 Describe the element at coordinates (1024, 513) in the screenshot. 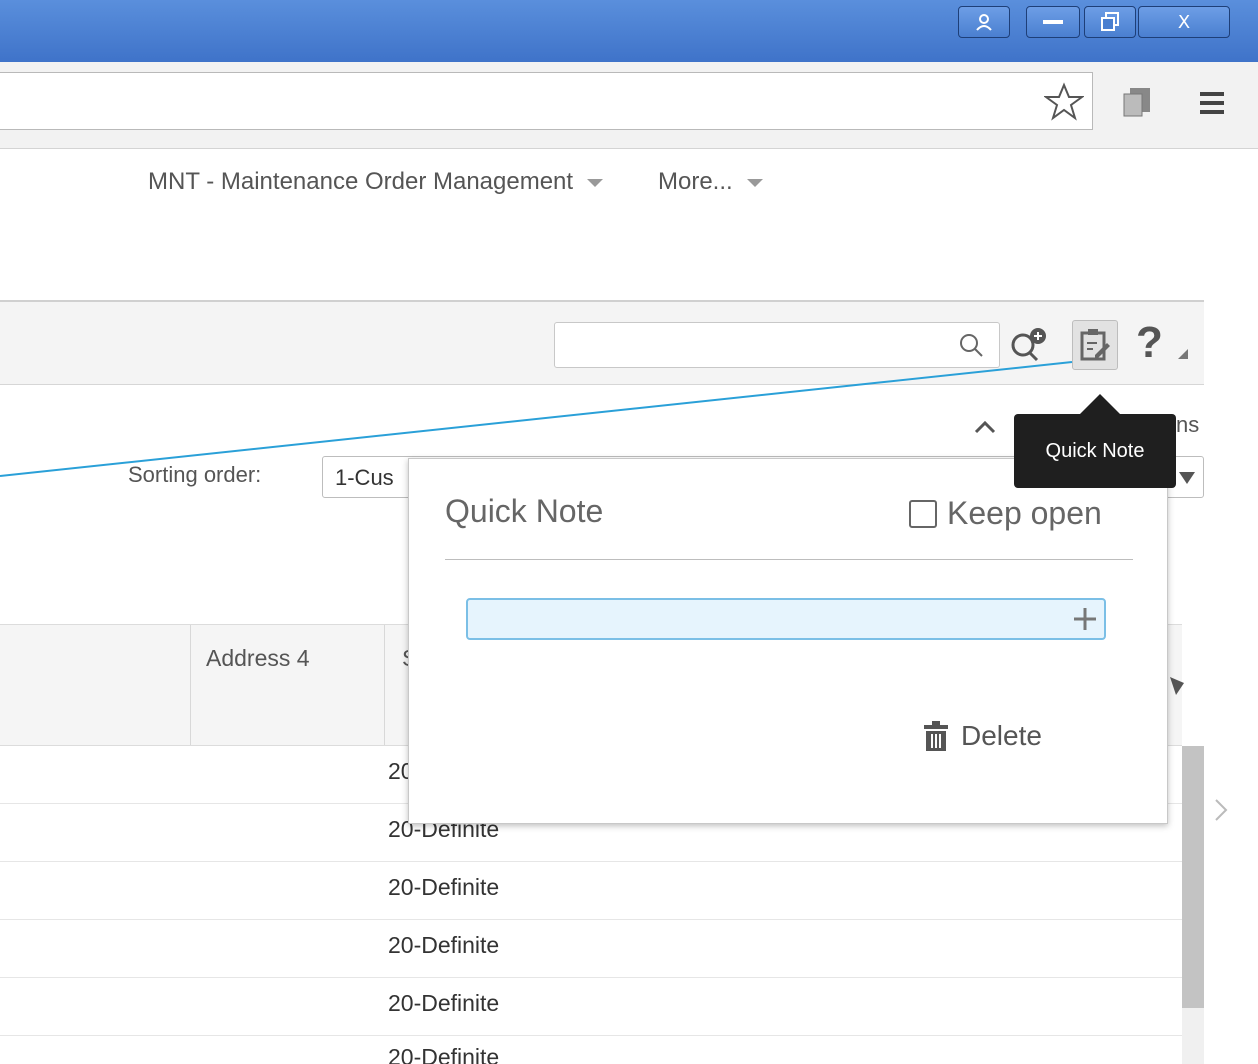

I see `keep-open-label: Keep open` at that location.